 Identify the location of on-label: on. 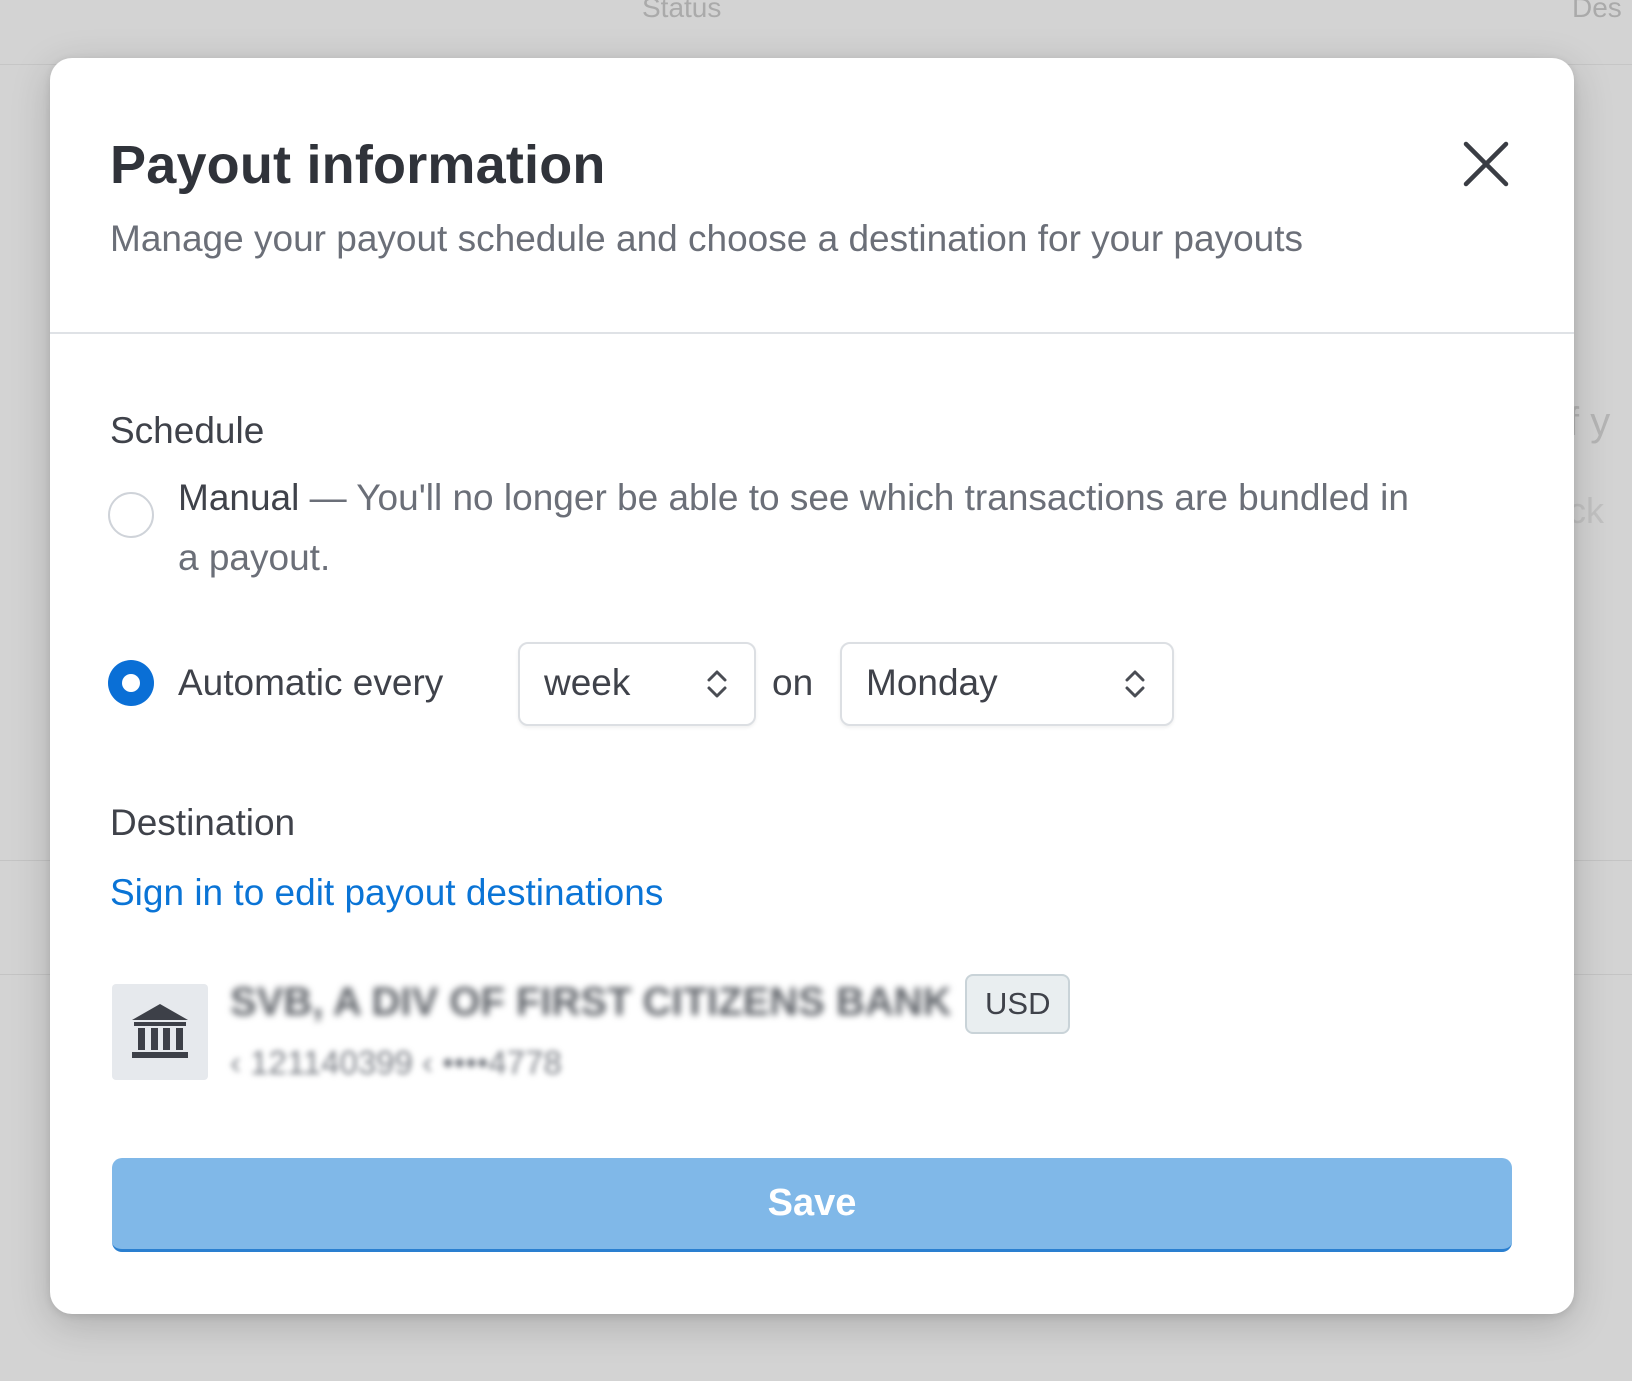
(793, 682).